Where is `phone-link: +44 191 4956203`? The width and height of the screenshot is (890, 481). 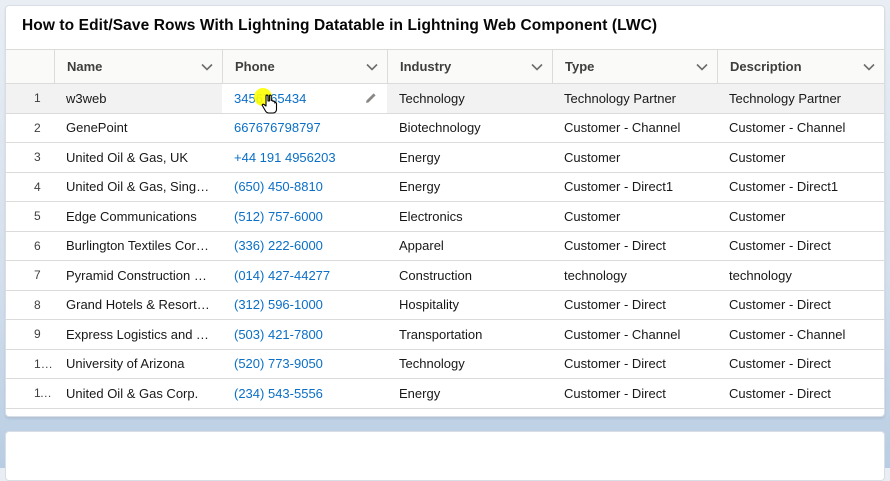 phone-link: +44 191 4956203 is located at coordinates (285, 157).